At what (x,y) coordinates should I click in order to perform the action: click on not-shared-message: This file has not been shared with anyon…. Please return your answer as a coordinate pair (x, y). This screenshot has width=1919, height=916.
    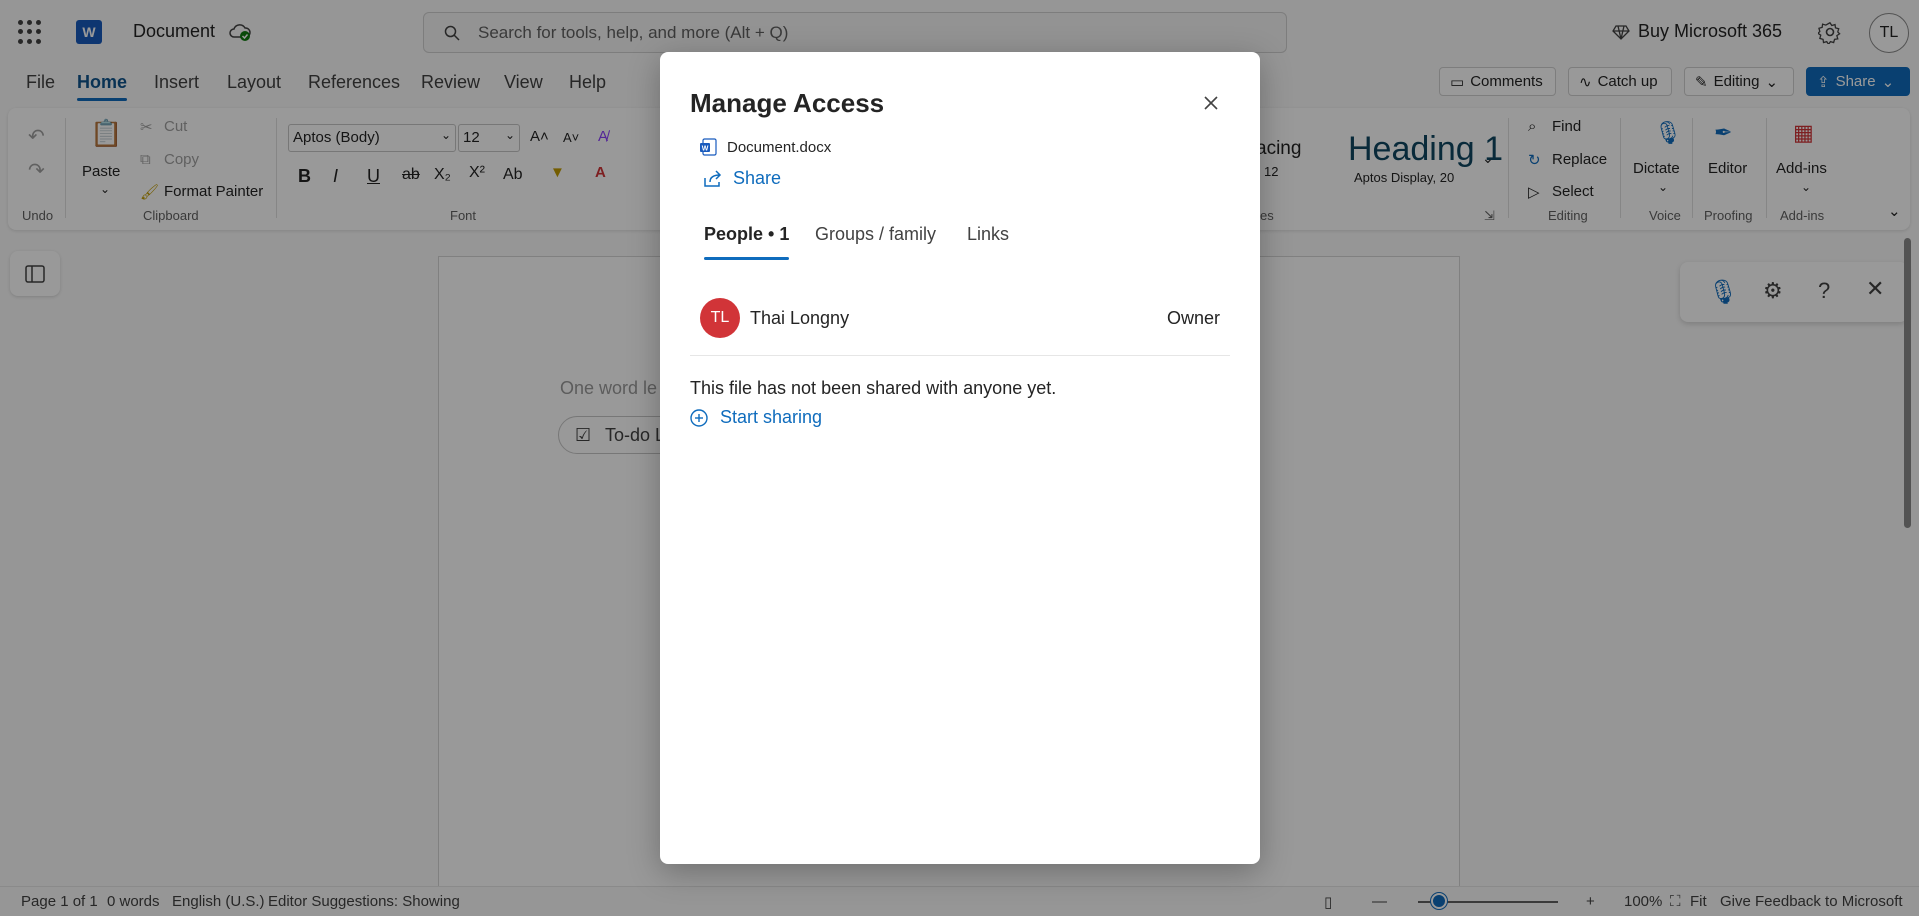
    Looking at the image, I should click on (873, 388).